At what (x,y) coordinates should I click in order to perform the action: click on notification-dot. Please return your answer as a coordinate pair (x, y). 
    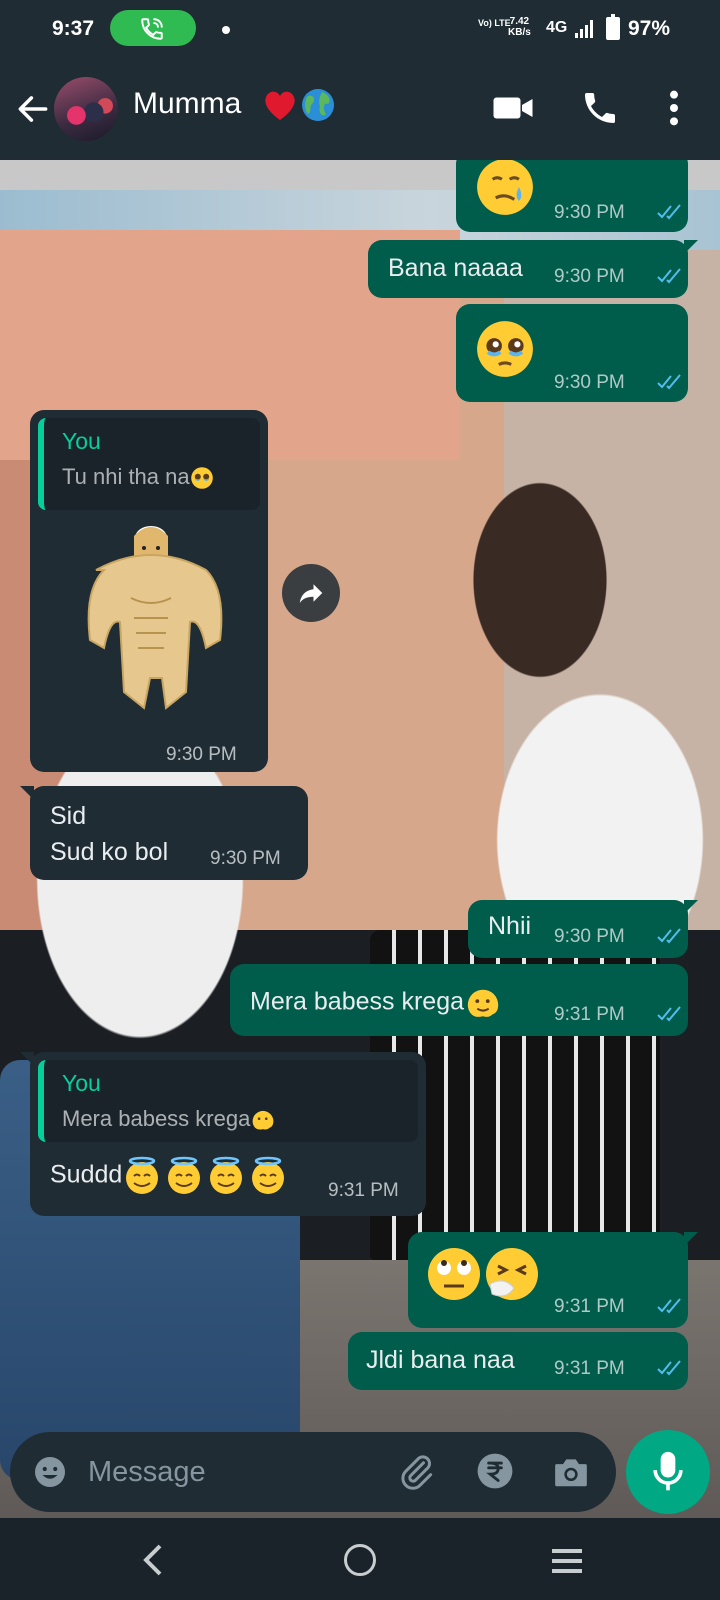
    Looking at the image, I should click on (226, 30).